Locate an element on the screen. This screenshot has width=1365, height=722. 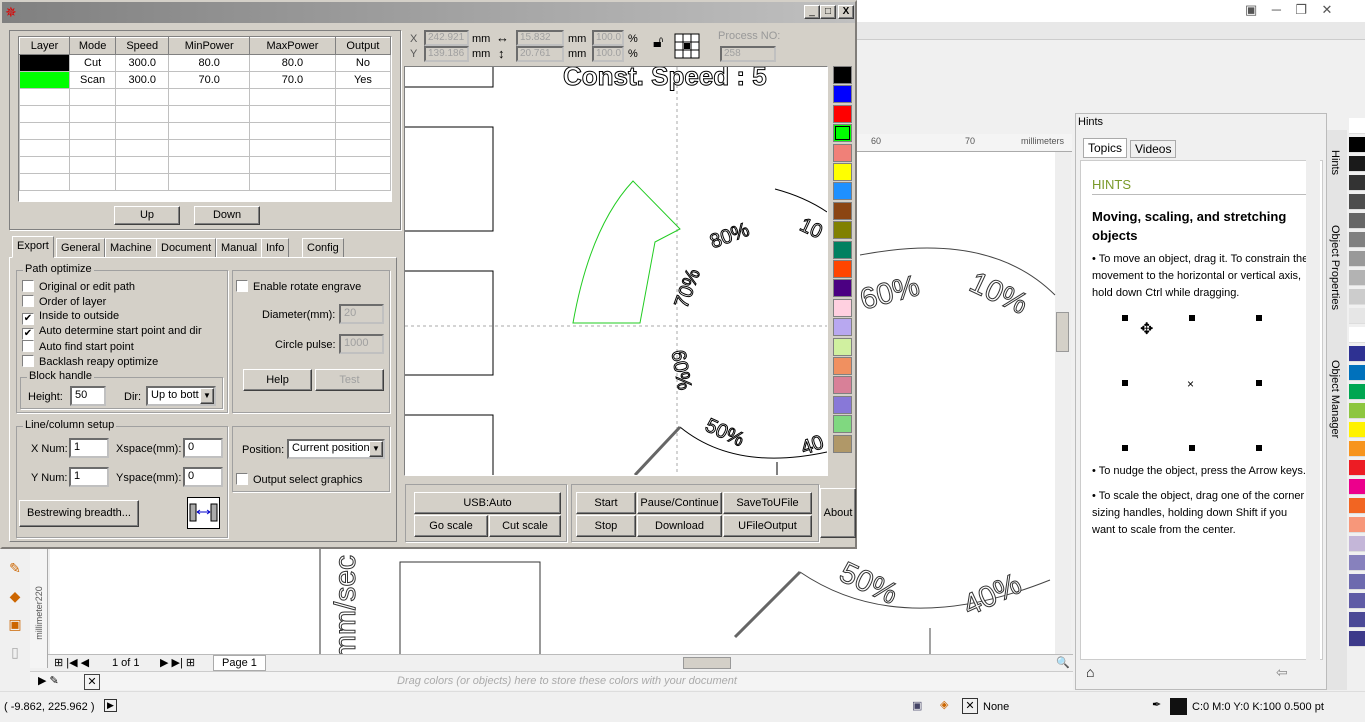
column-header: Mode is located at coordinates (92, 46).